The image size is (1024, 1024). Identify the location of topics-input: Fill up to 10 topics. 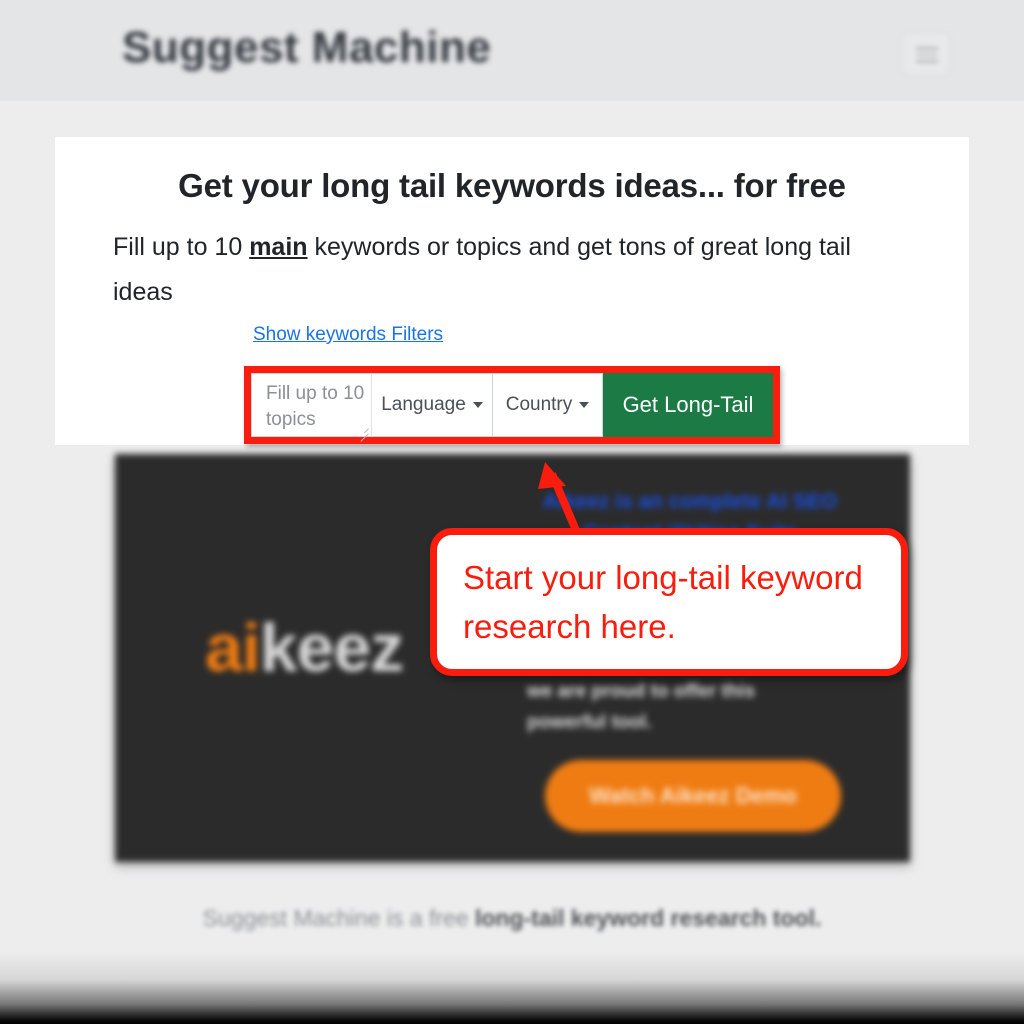
(311, 407).